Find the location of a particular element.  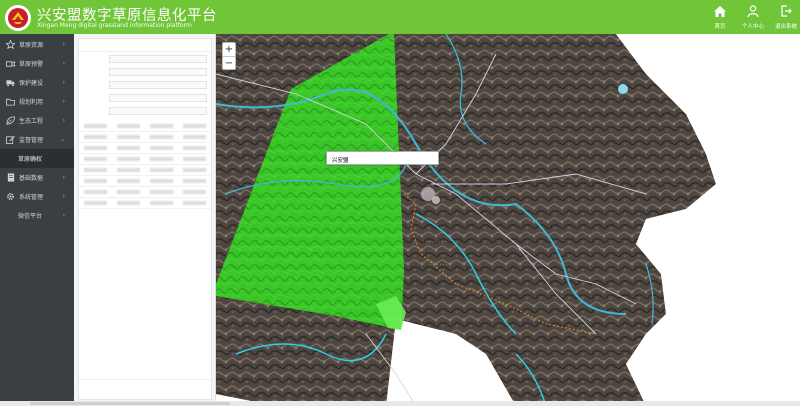

sidebar-item-label: 保护建设 is located at coordinates (31, 83).